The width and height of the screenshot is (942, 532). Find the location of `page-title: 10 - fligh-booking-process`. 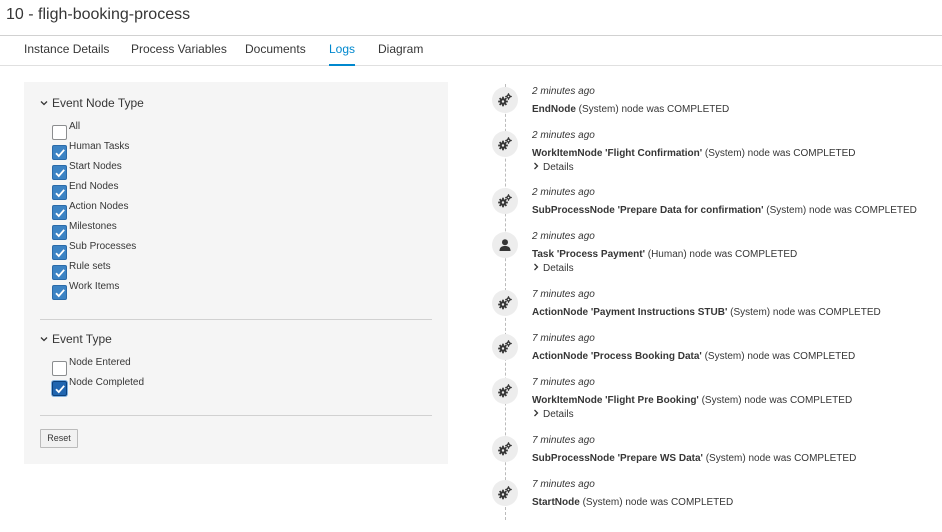

page-title: 10 - fligh-booking-process is located at coordinates (98, 14).